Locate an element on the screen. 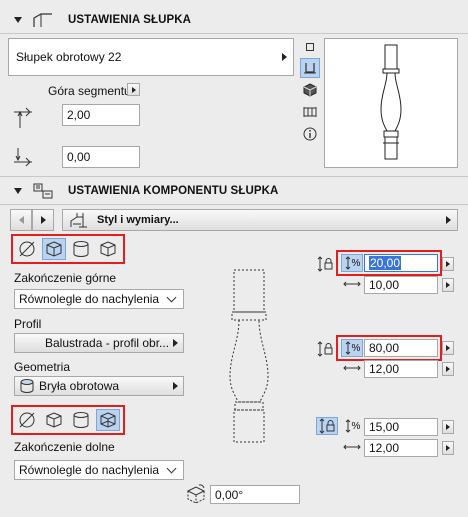  top-offset-icon is located at coordinates (23, 117).